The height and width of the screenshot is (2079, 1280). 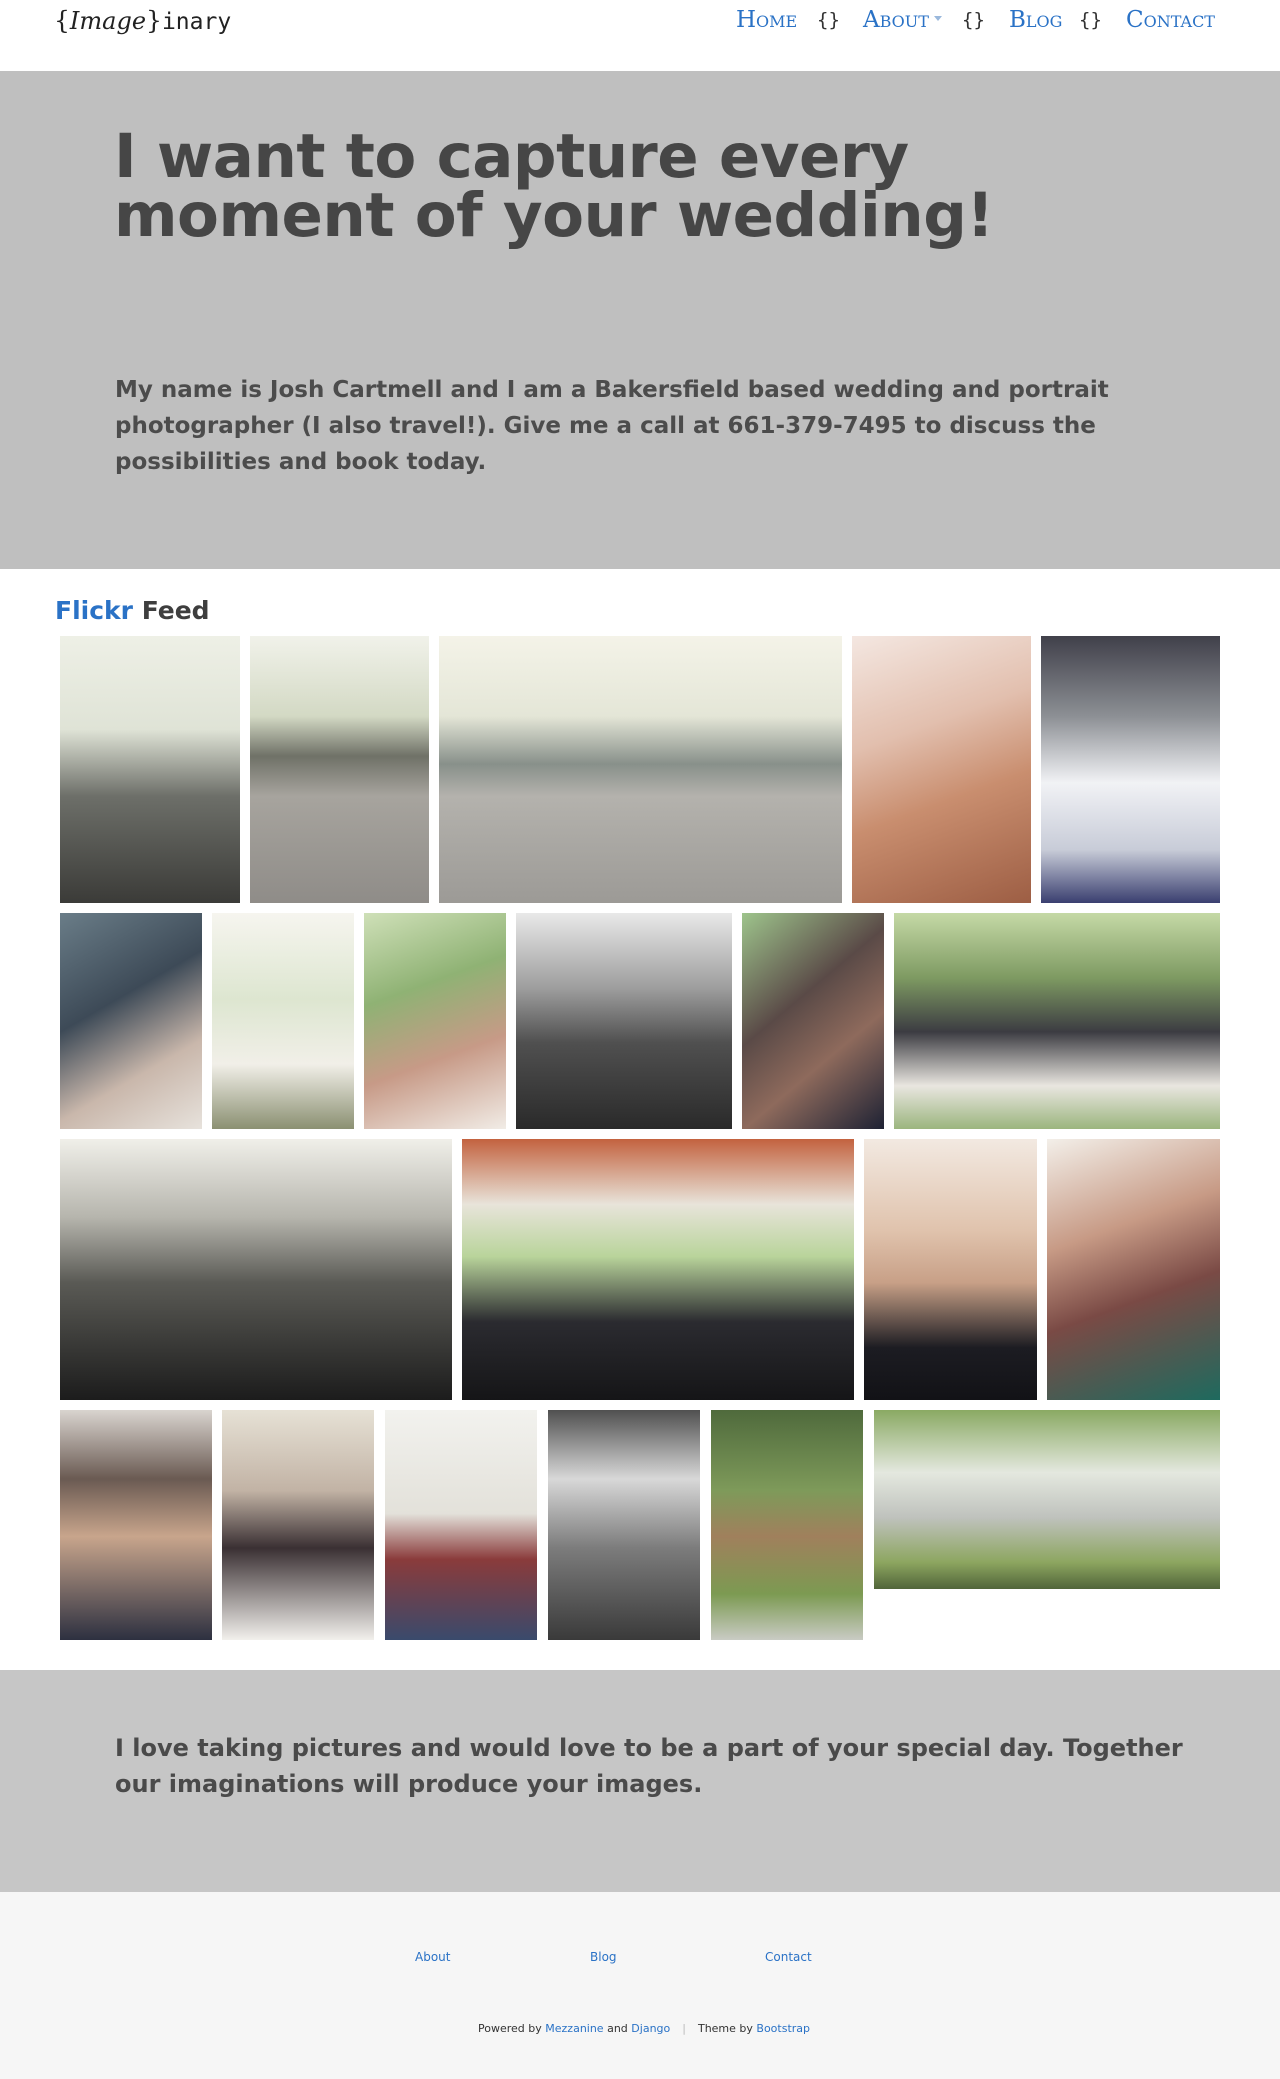 I want to click on brand-suffix: inary, so click(x=196, y=22).